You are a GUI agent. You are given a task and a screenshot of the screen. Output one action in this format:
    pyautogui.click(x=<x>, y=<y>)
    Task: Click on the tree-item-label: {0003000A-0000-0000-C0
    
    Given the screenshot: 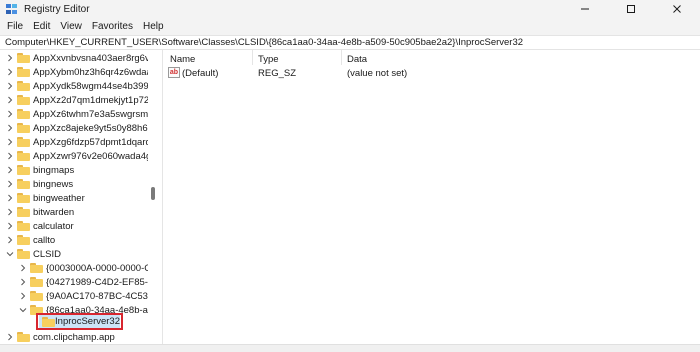 What is the action you would take?
    pyautogui.click(x=98, y=268)
    